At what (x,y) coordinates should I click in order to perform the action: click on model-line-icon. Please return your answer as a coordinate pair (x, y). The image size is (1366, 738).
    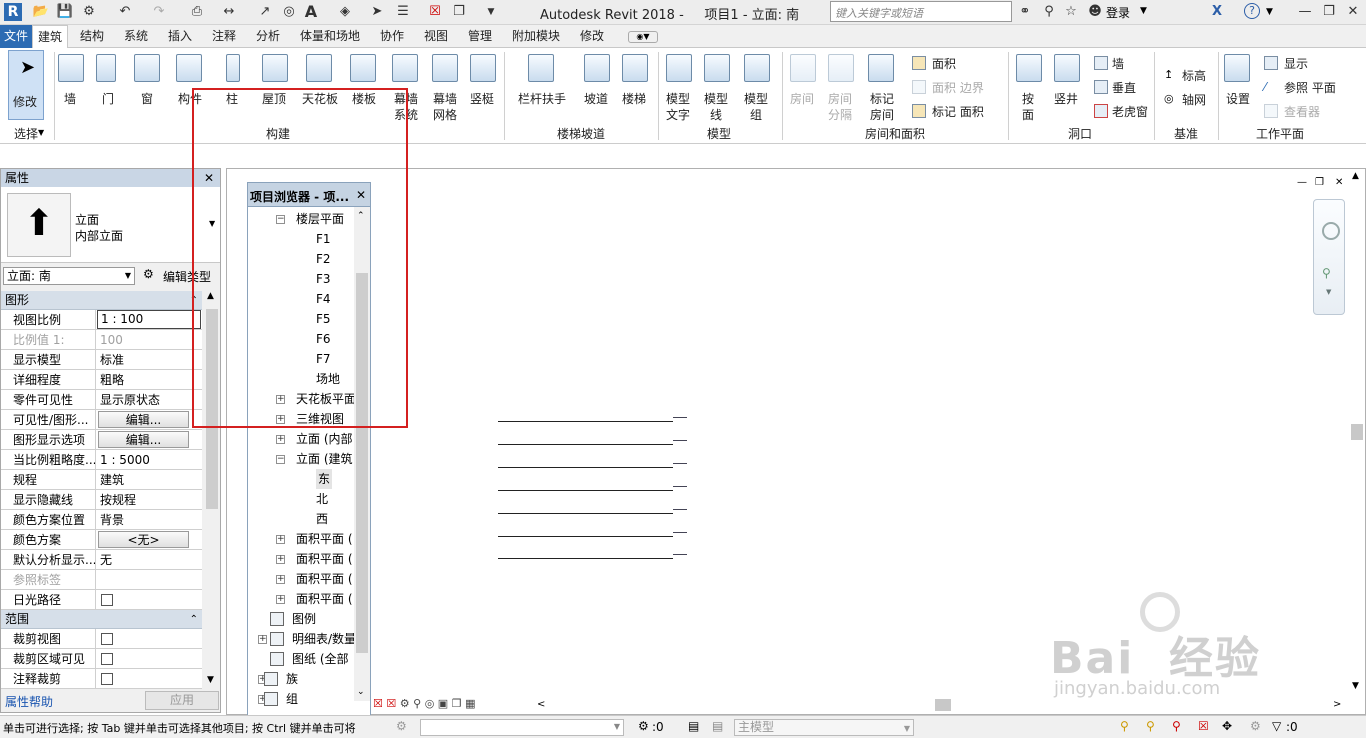
    Looking at the image, I should click on (717, 68).